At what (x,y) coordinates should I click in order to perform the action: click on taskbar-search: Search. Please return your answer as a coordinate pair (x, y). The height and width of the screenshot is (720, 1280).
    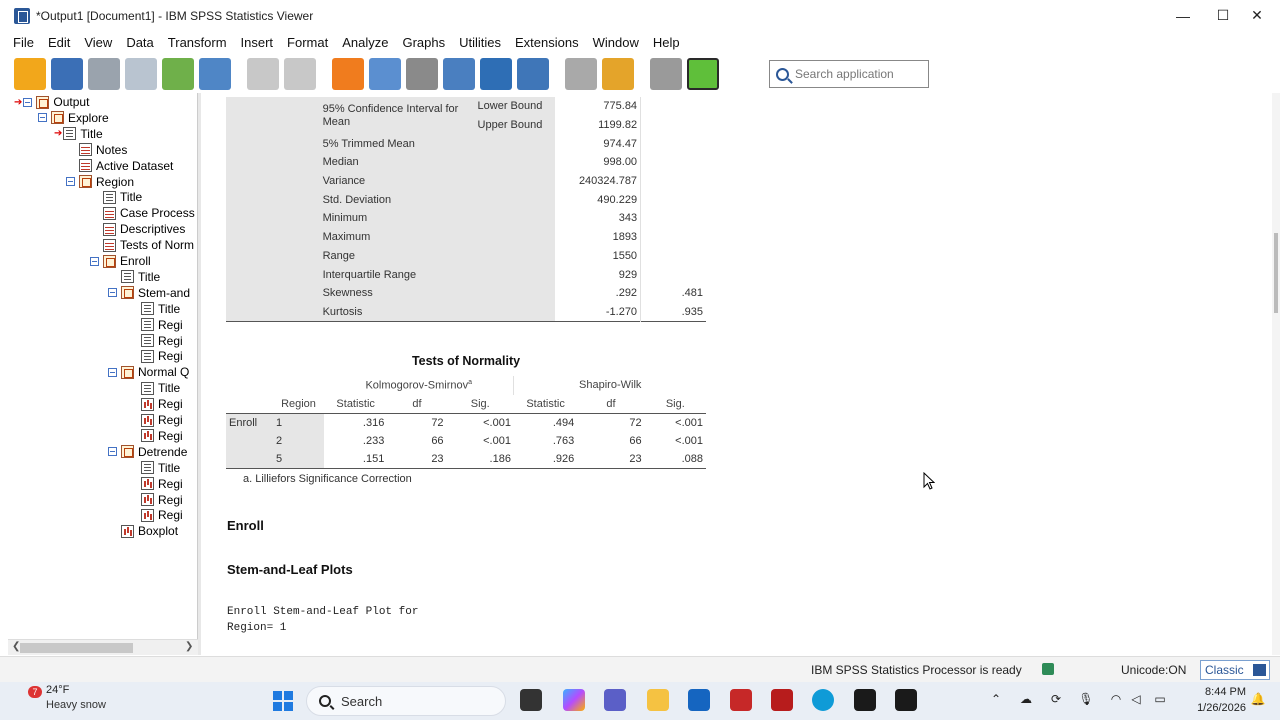
    Looking at the image, I should click on (406, 701).